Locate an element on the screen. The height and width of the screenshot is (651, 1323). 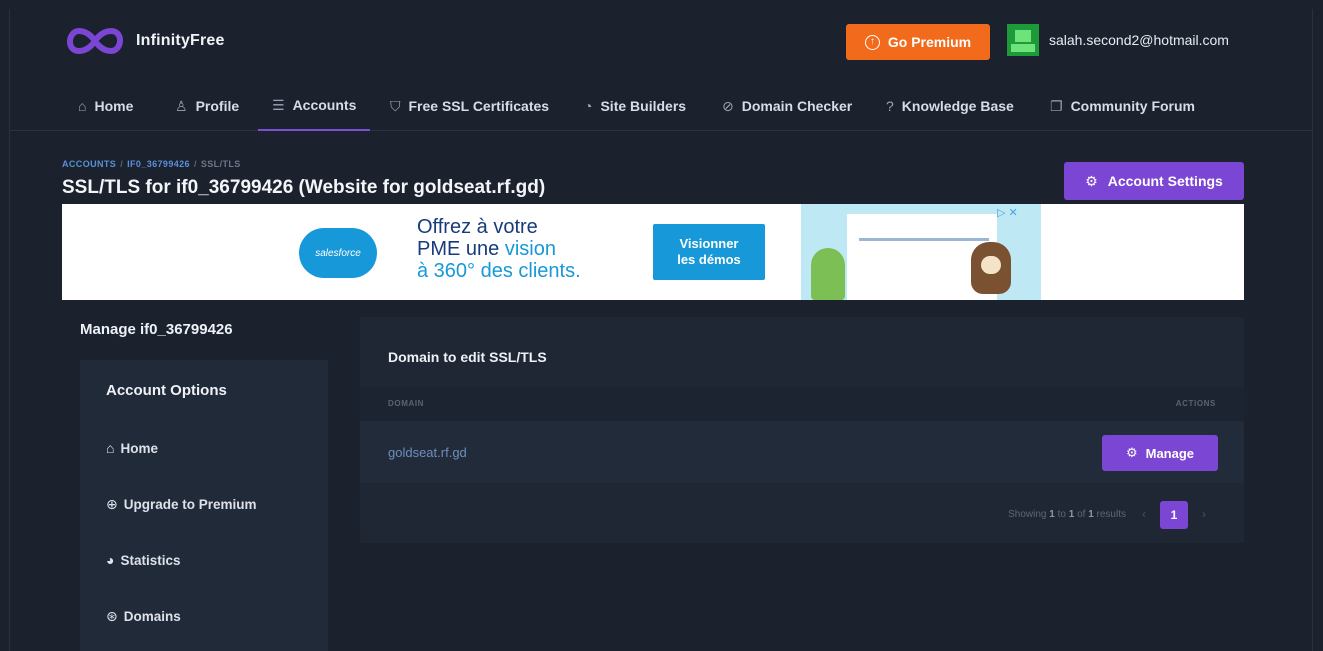
breadcrumb-account: IF0_36799426 is located at coordinates (158, 164).